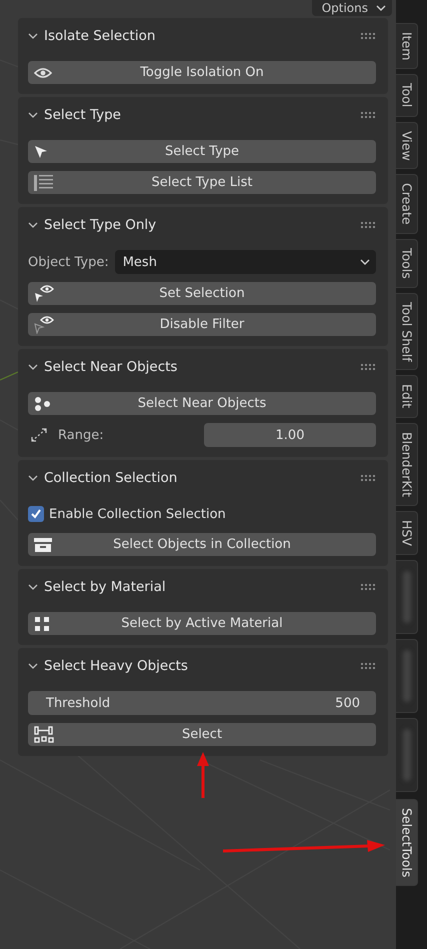  I want to click on sidebar-tab: Create, so click(407, 204).